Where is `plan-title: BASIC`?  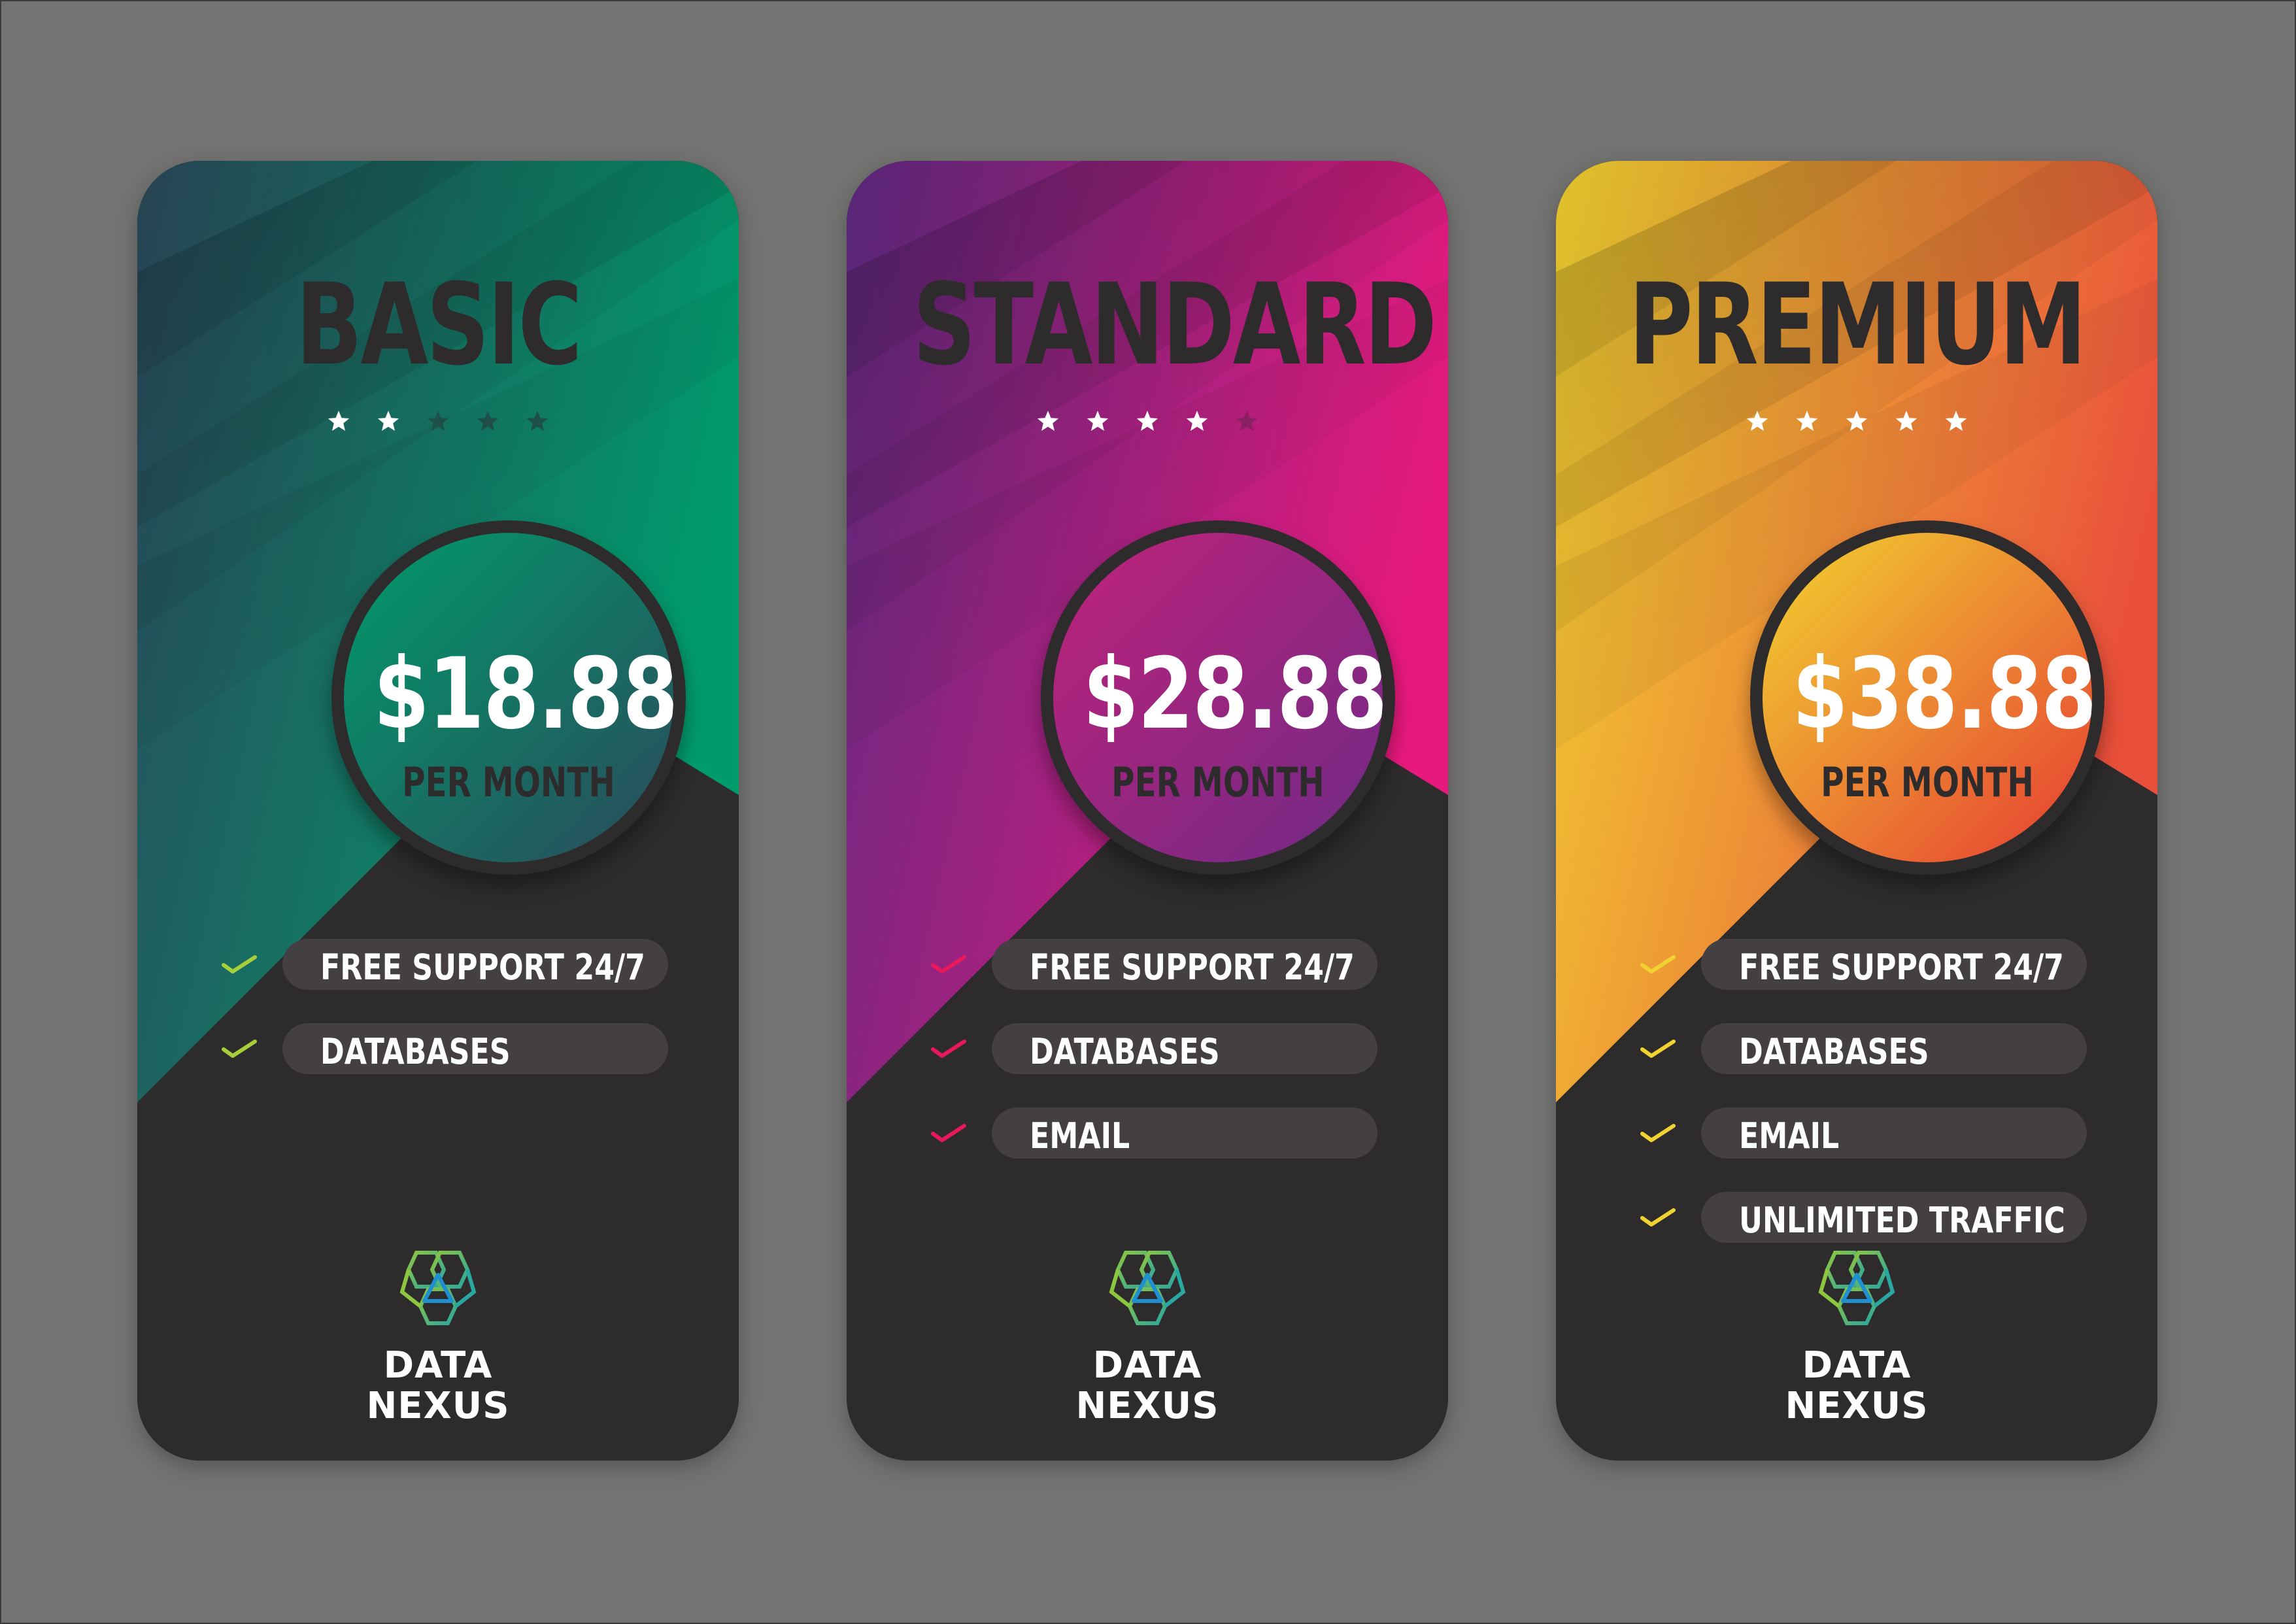 plan-title: BASIC is located at coordinates (439, 324).